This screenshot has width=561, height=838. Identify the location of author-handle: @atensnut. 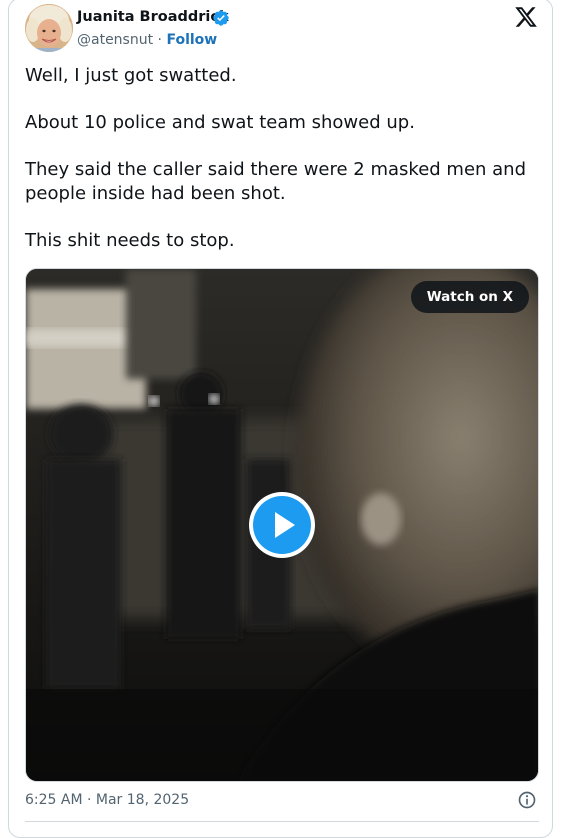
(115, 40).